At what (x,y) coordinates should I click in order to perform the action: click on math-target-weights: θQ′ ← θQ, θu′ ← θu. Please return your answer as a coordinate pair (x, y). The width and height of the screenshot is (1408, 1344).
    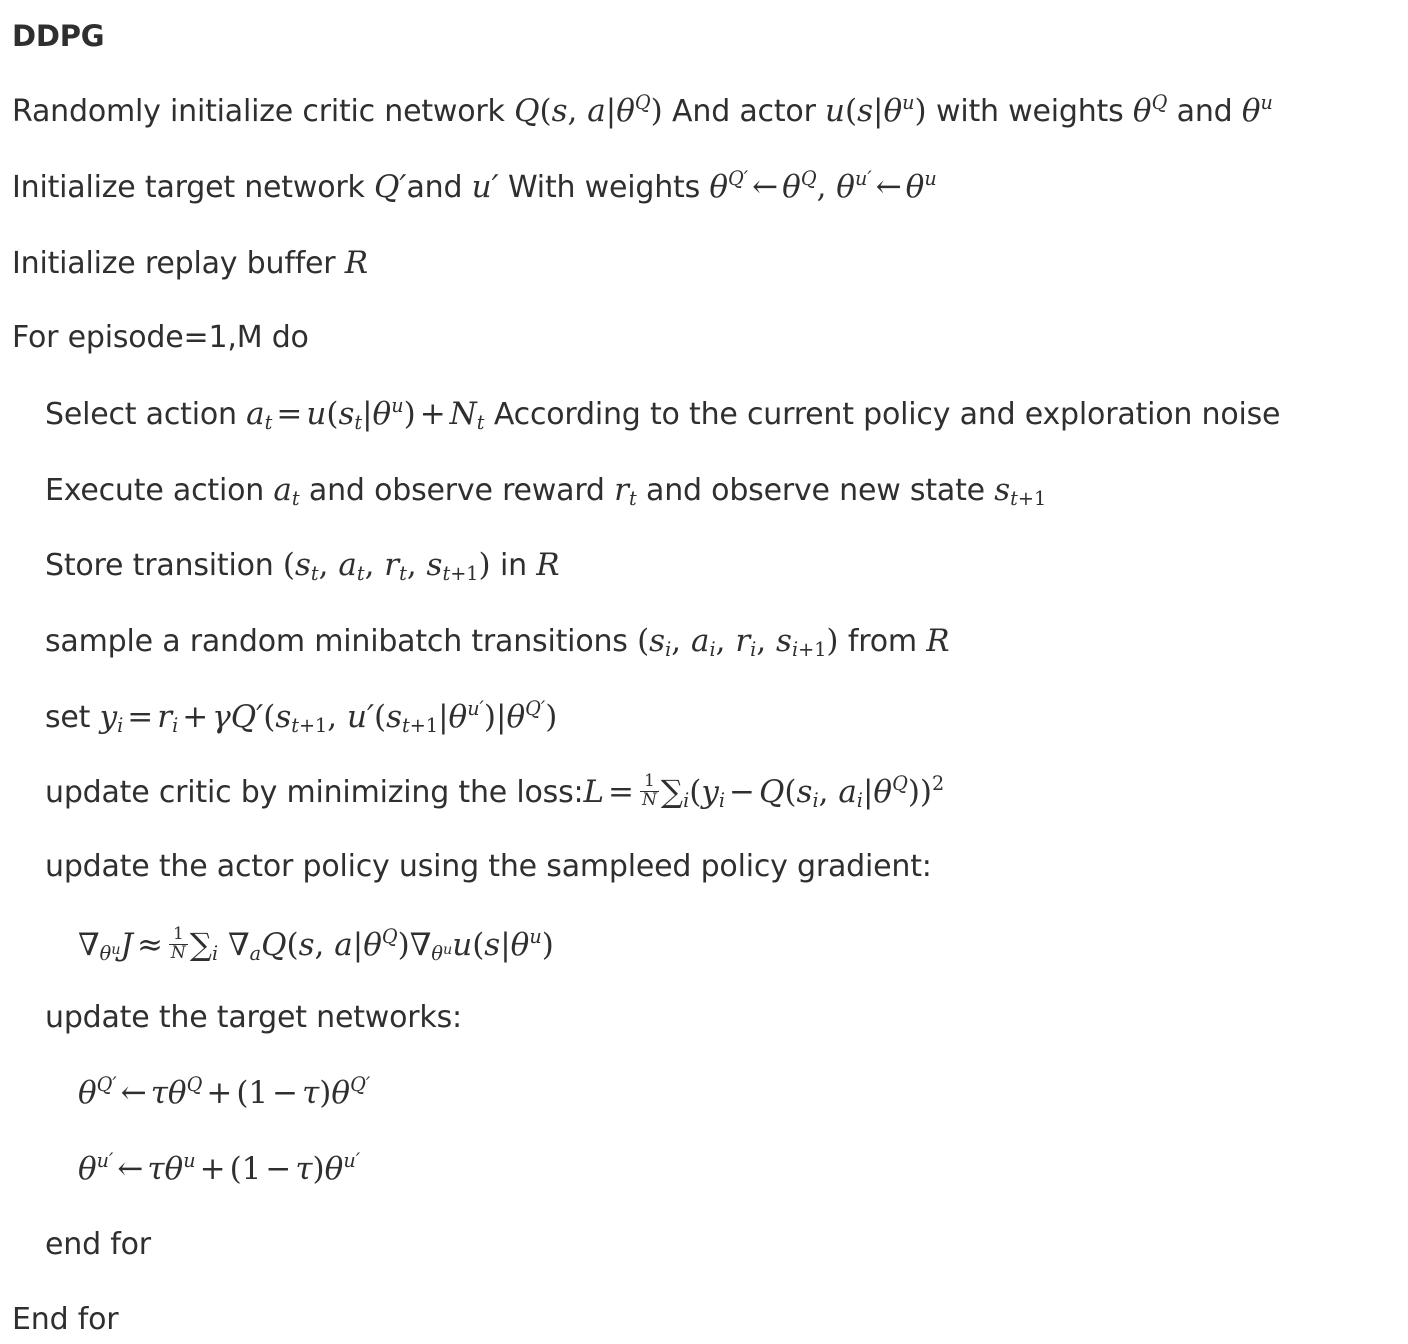
    Looking at the image, I should click on (823, 186).